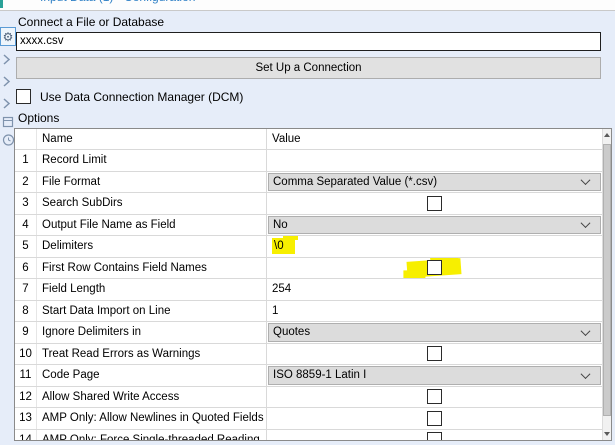 The height and width of the screenshot is (445, 615). What do you see at coordinates (286, 139) in the screenshot?
I see `header-value-cell: Value` at bounding box center [286, 139].